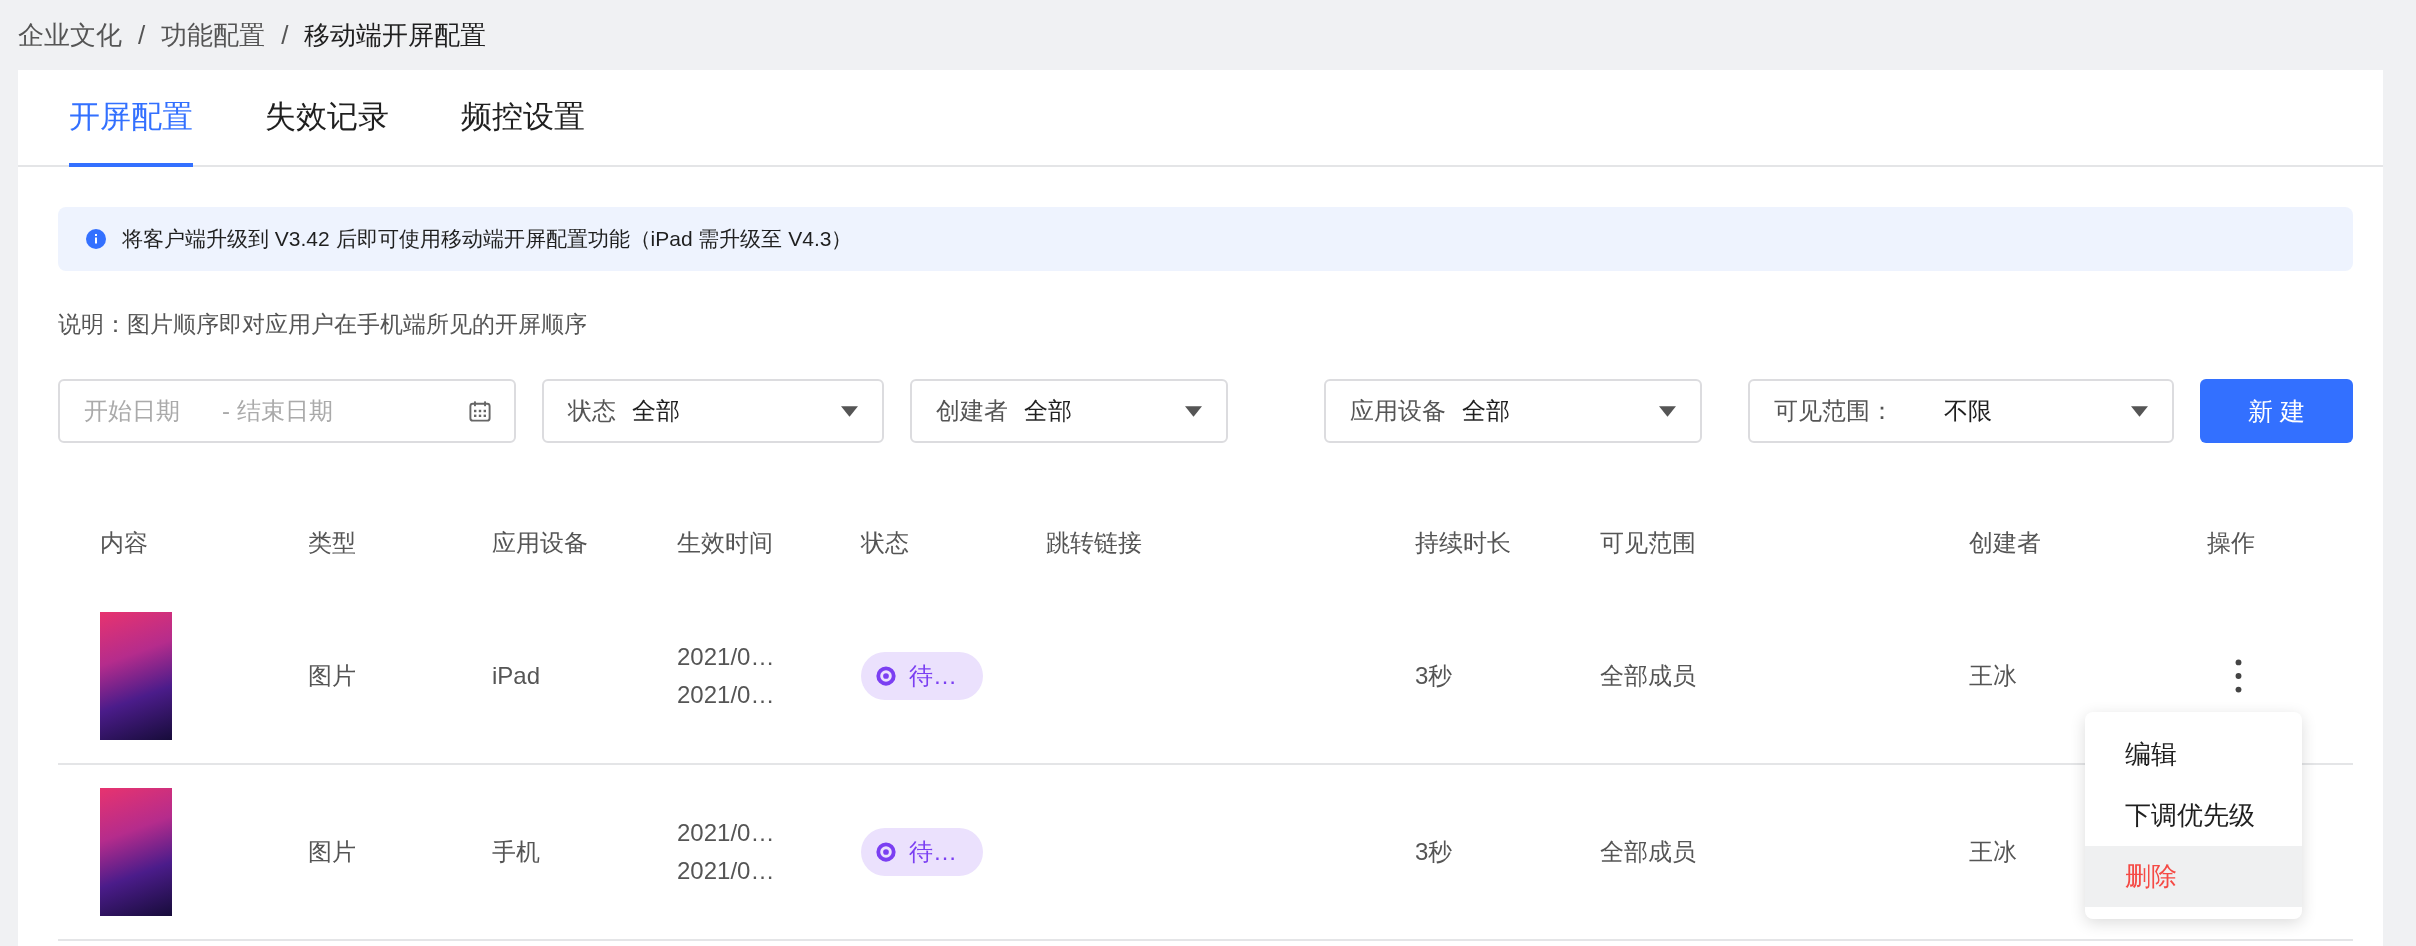  I want to click on filter-select: 应用设备 全部, so click(1513, 411).